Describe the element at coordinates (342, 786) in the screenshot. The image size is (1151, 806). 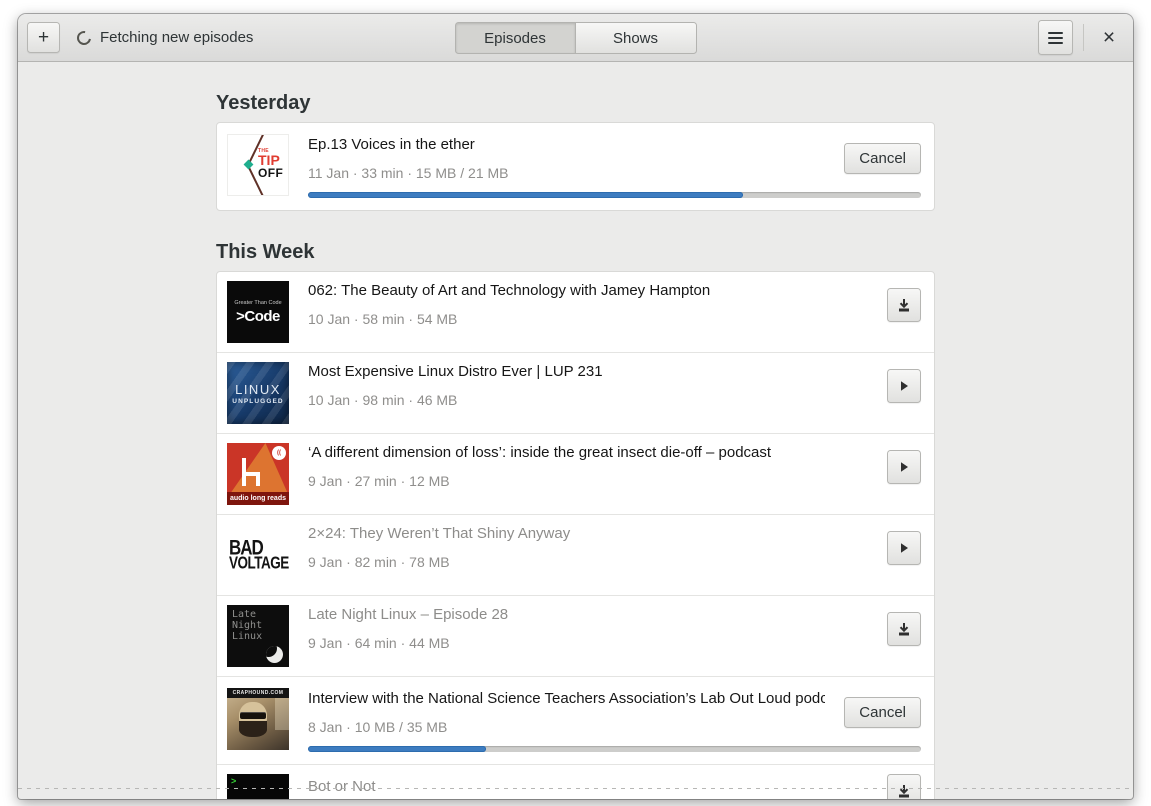
I see `episode-title: Bot or Not` at that location.